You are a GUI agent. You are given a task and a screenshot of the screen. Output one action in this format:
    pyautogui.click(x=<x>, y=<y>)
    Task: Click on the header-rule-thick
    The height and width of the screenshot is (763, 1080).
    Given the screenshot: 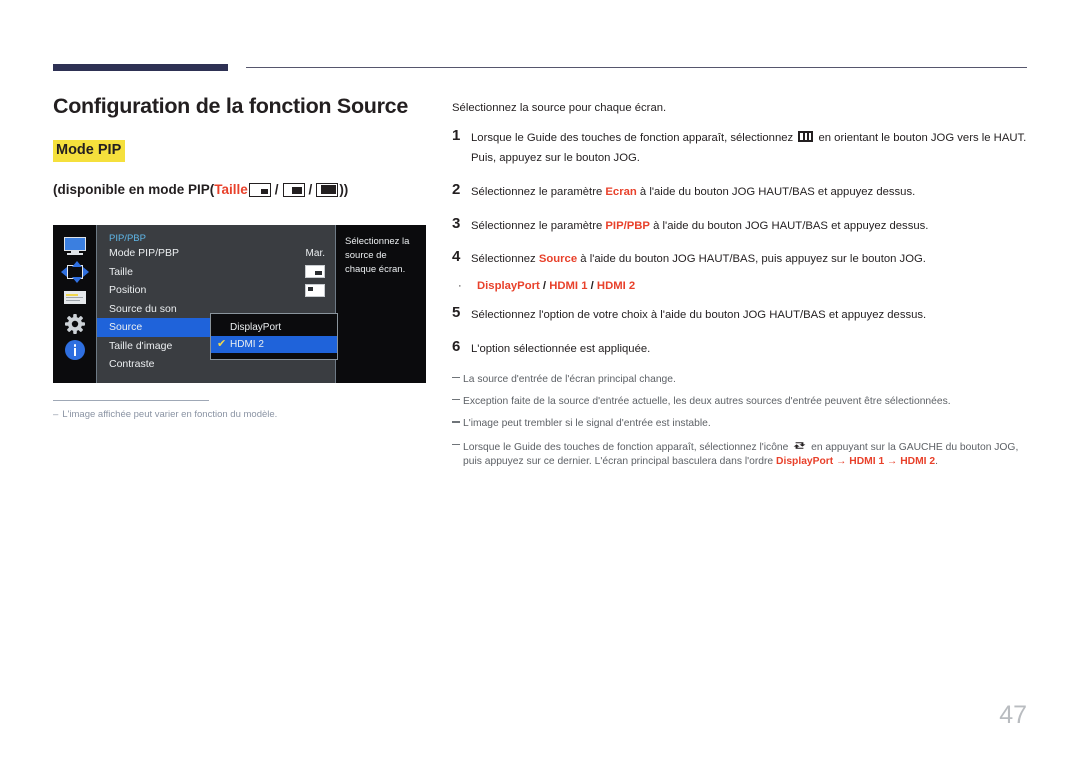 What is the action you would take?
    pyautogui.click(x=140, y=67)
    